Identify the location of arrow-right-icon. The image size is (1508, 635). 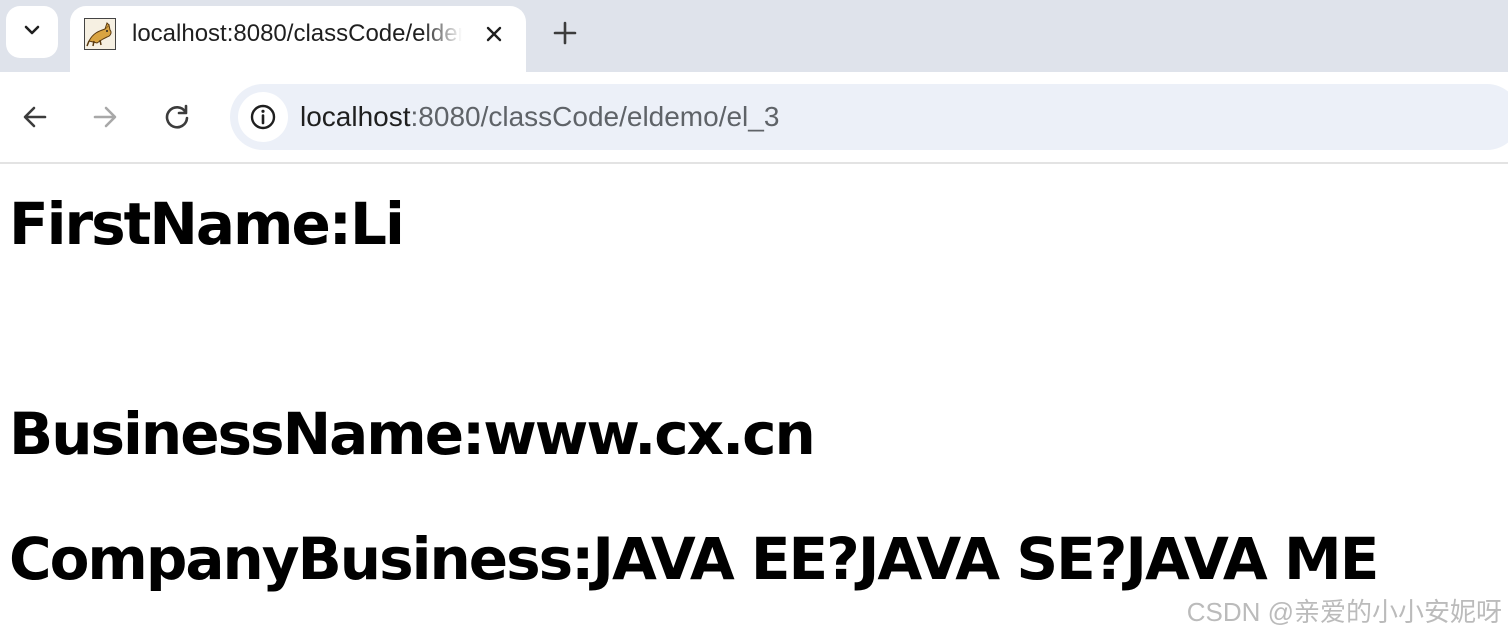
(105, 117).